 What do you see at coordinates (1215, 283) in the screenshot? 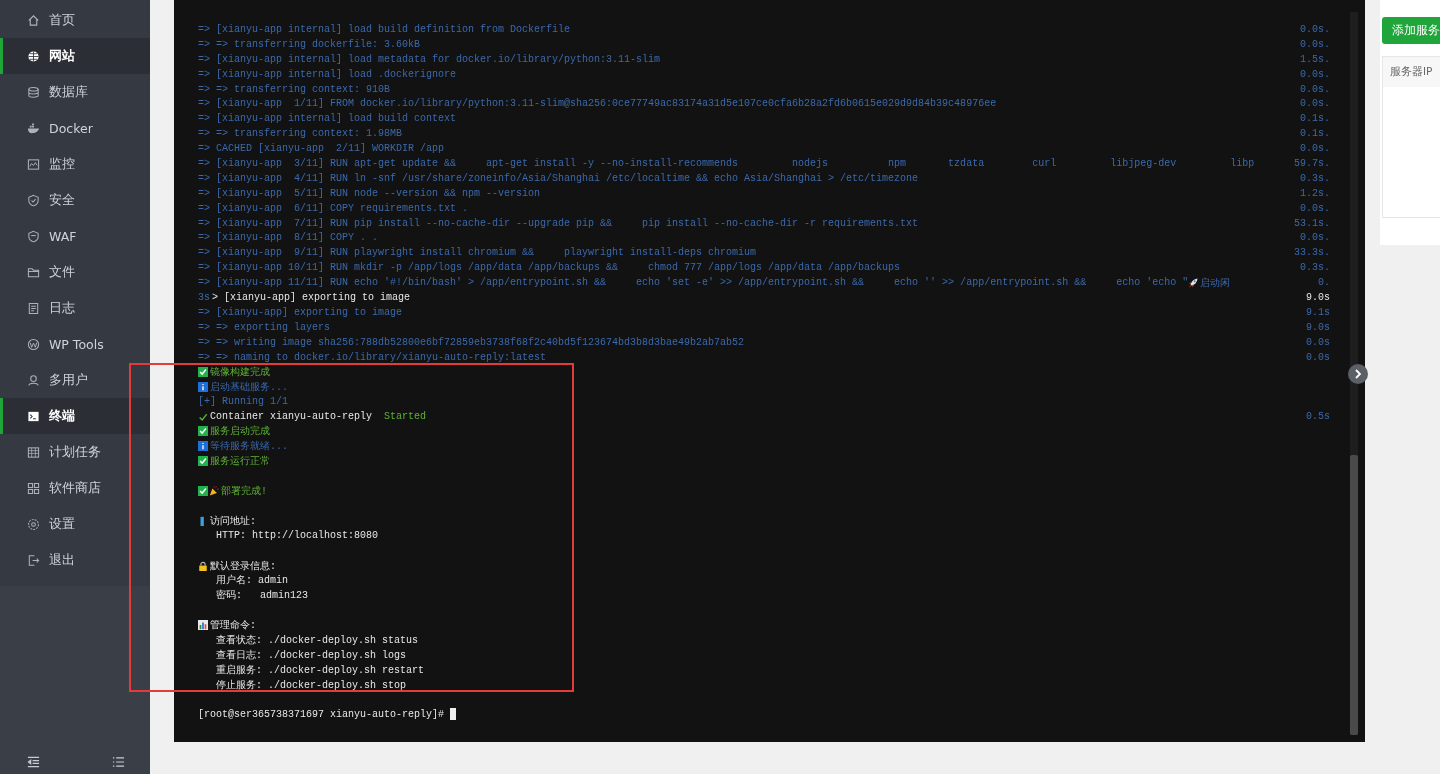
I see `terminal-text: 启动闲` at bounding box center [1215, 283].